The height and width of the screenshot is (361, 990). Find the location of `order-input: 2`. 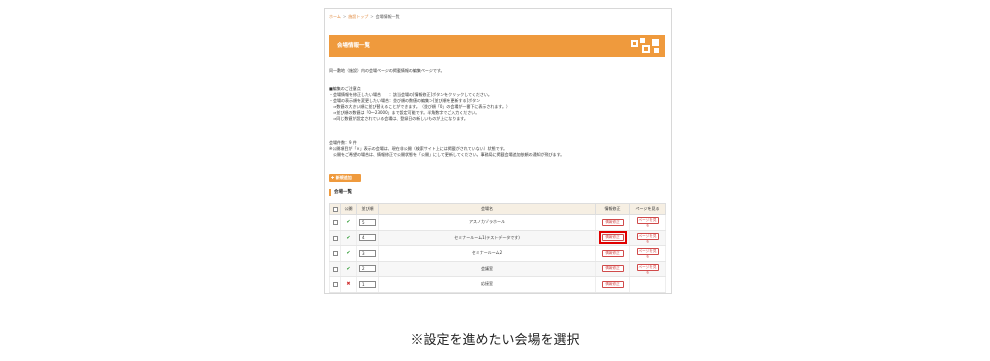

order-input: 2 is located at coordinates (367, 269).